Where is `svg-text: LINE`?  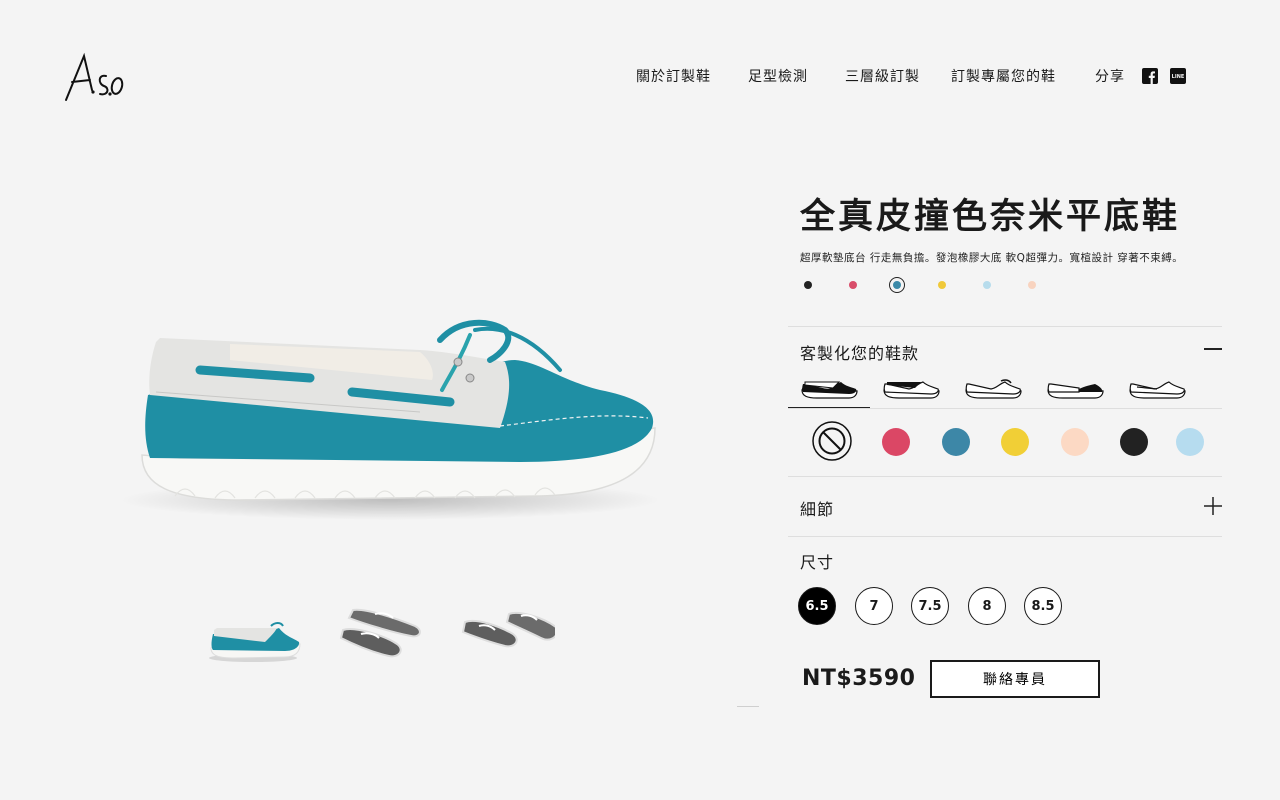 svg-text: LINE is located at coordinates (1178, 77).